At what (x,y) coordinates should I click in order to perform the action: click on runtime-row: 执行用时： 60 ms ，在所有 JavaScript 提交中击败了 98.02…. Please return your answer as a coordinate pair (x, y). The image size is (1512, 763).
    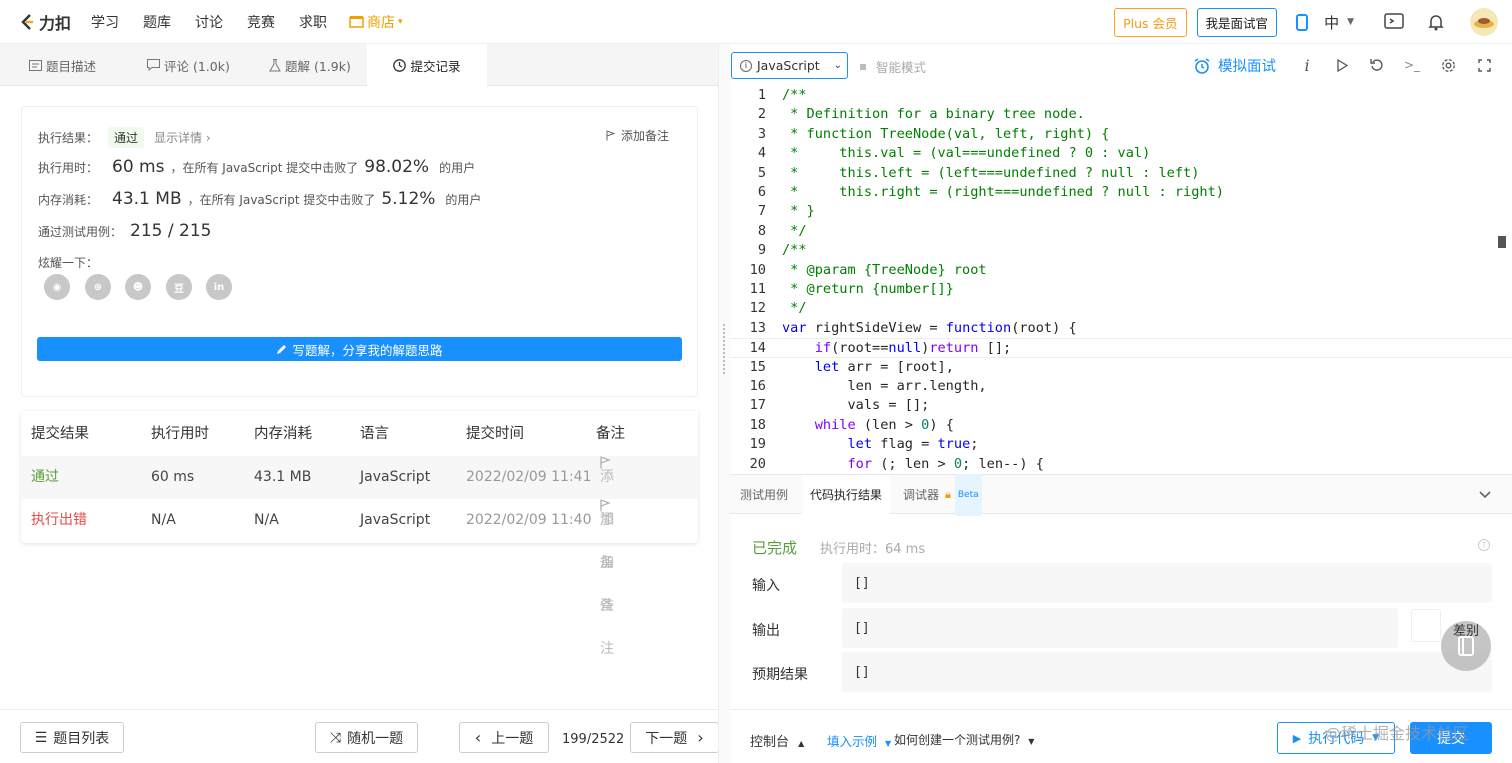
    Looking at the image, I should click on (256, 167).